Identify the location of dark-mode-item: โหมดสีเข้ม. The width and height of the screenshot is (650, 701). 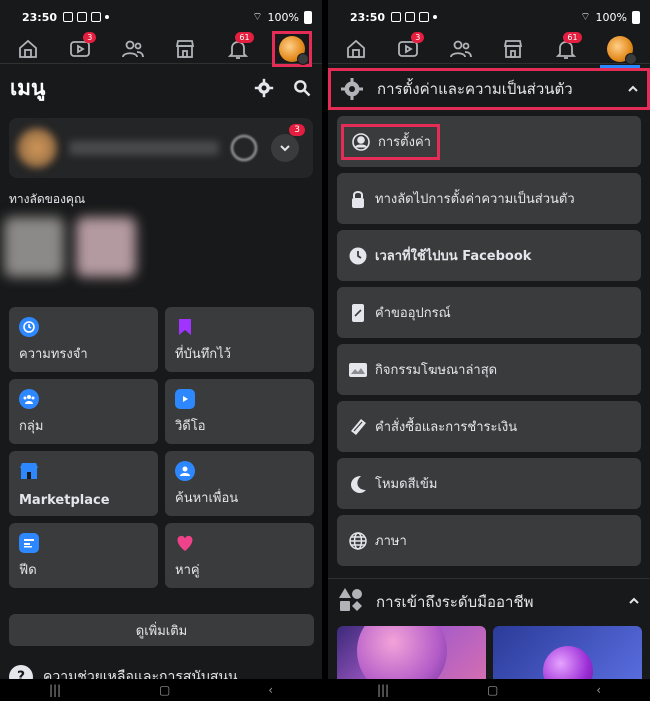
(489, 483).